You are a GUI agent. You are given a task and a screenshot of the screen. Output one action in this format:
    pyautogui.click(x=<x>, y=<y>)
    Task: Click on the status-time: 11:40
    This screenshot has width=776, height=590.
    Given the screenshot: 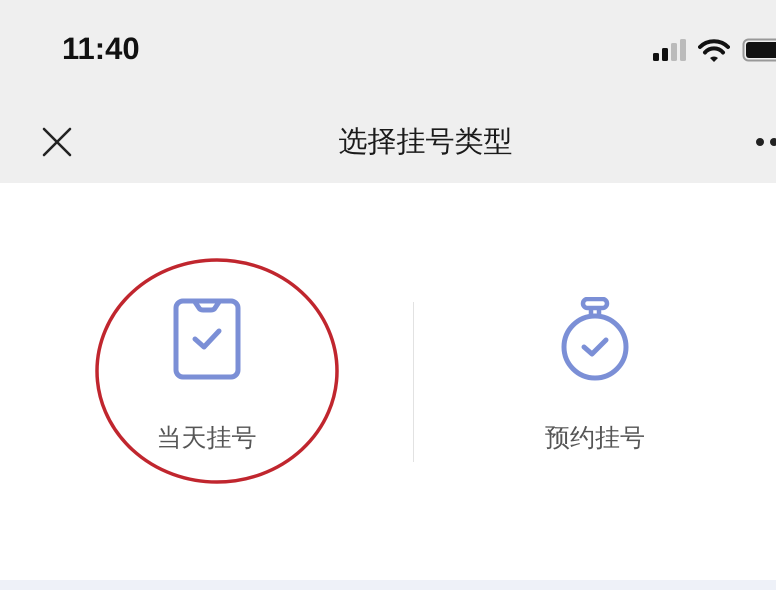 What is the action you would take?
    pyautogui.click(x=101, y=49)
    